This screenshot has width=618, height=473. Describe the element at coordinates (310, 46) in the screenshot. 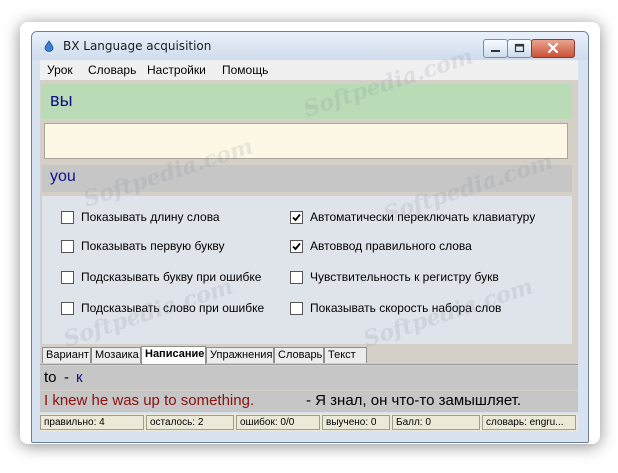

I see `title-bar: BX Language acquisition` at that location.